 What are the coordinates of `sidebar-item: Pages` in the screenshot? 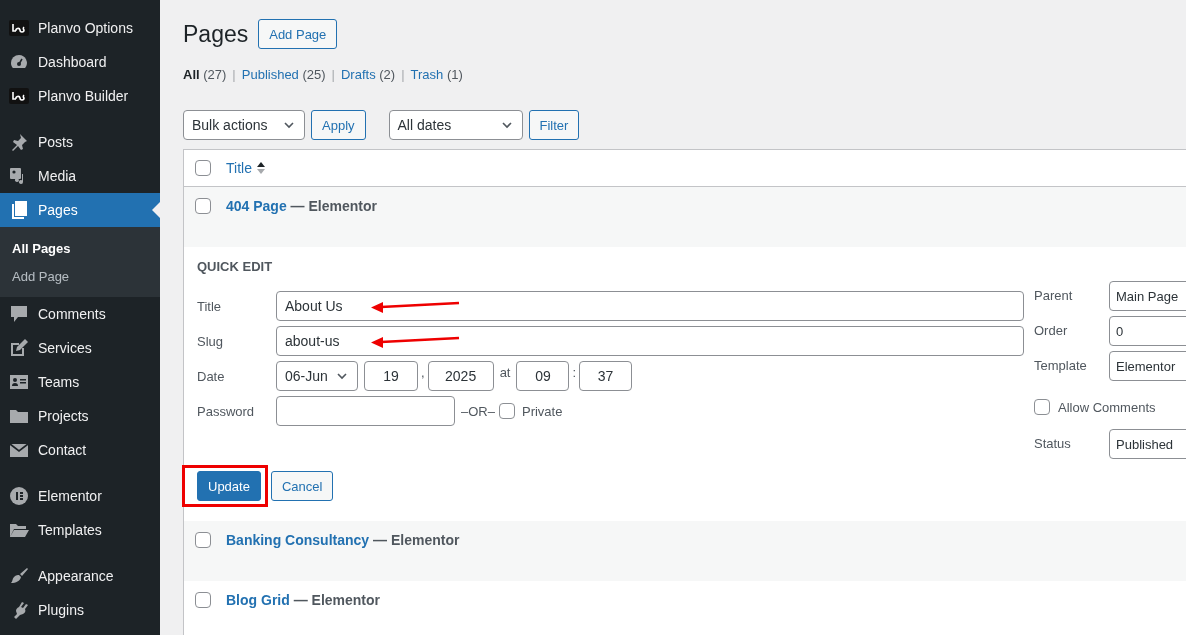 It's located at (80, 210).